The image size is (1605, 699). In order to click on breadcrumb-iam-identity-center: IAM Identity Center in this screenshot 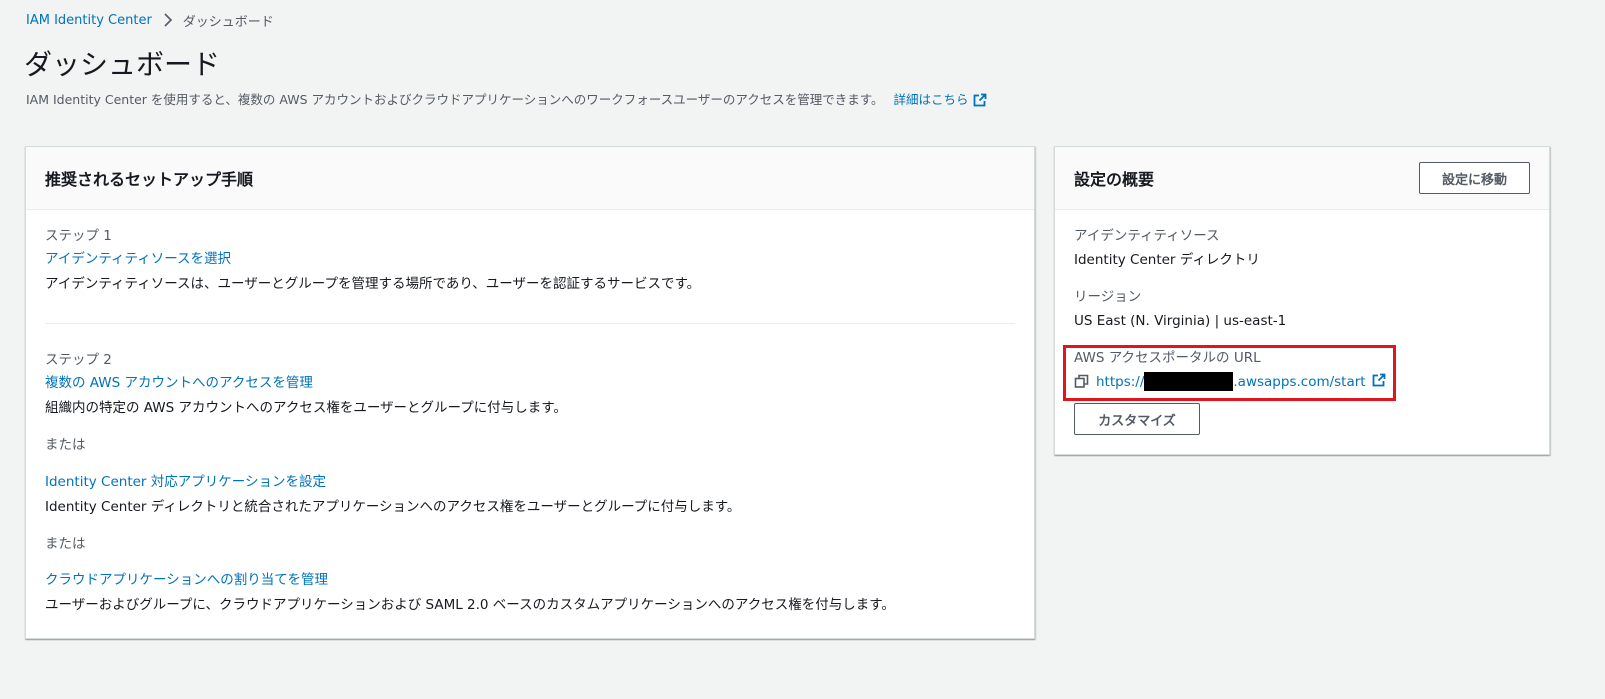, I will do `click(89, 20)`.